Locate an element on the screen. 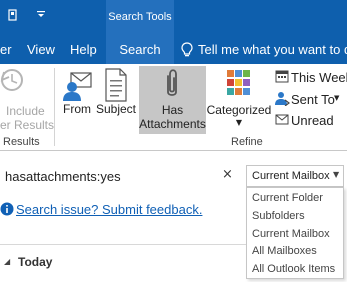 The width and height of the screenshot is (347, 282). collapse-group-arrow-icon: ◢ is located at coordinates (7, 261).